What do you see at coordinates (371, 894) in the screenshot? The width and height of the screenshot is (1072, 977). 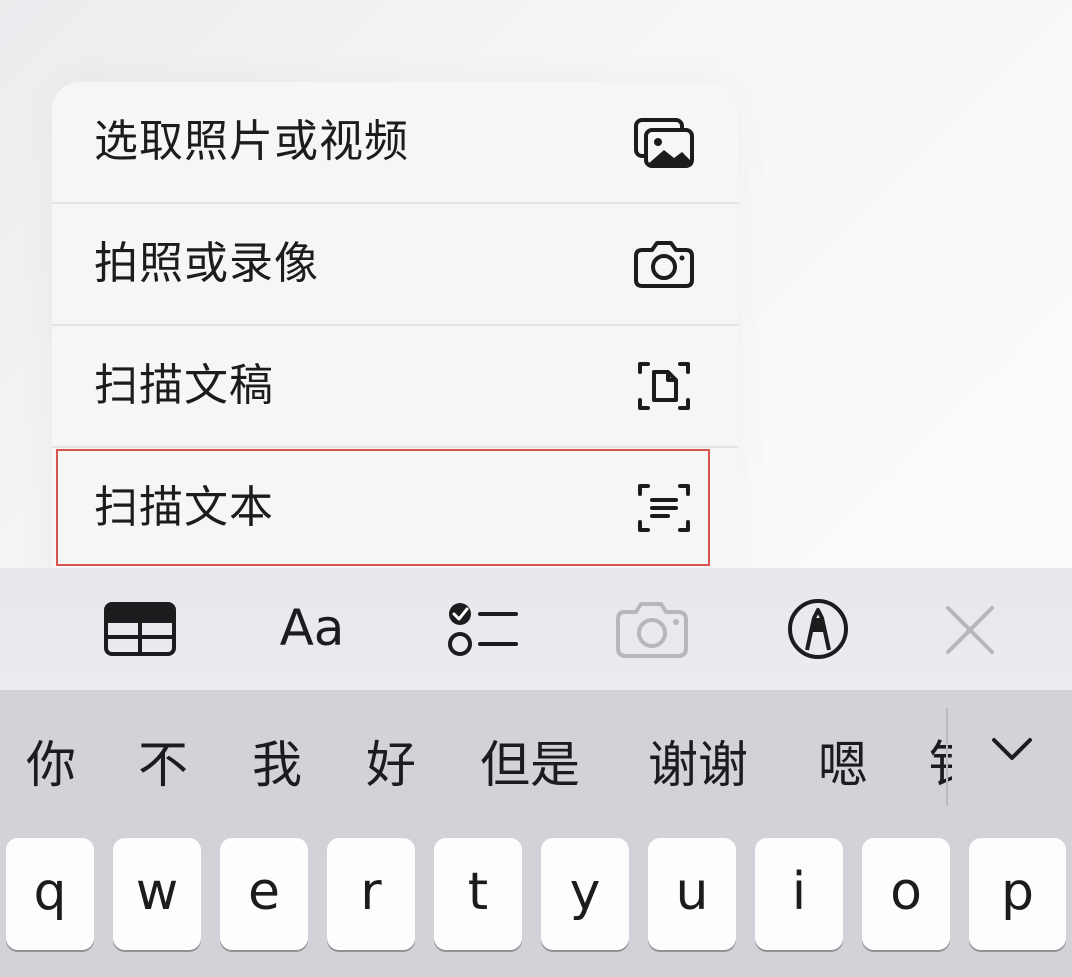 I see `key-r: r` at bounding box center [371, 894].